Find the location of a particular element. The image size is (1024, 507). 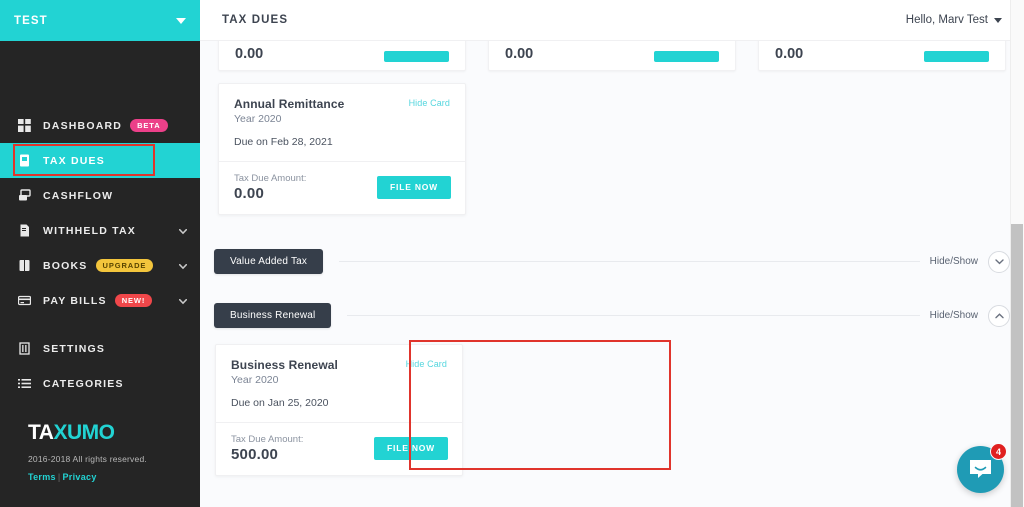

section-header-value-added-tax: Value Added Tax Hide/Show is located at coordinates (612, 261).